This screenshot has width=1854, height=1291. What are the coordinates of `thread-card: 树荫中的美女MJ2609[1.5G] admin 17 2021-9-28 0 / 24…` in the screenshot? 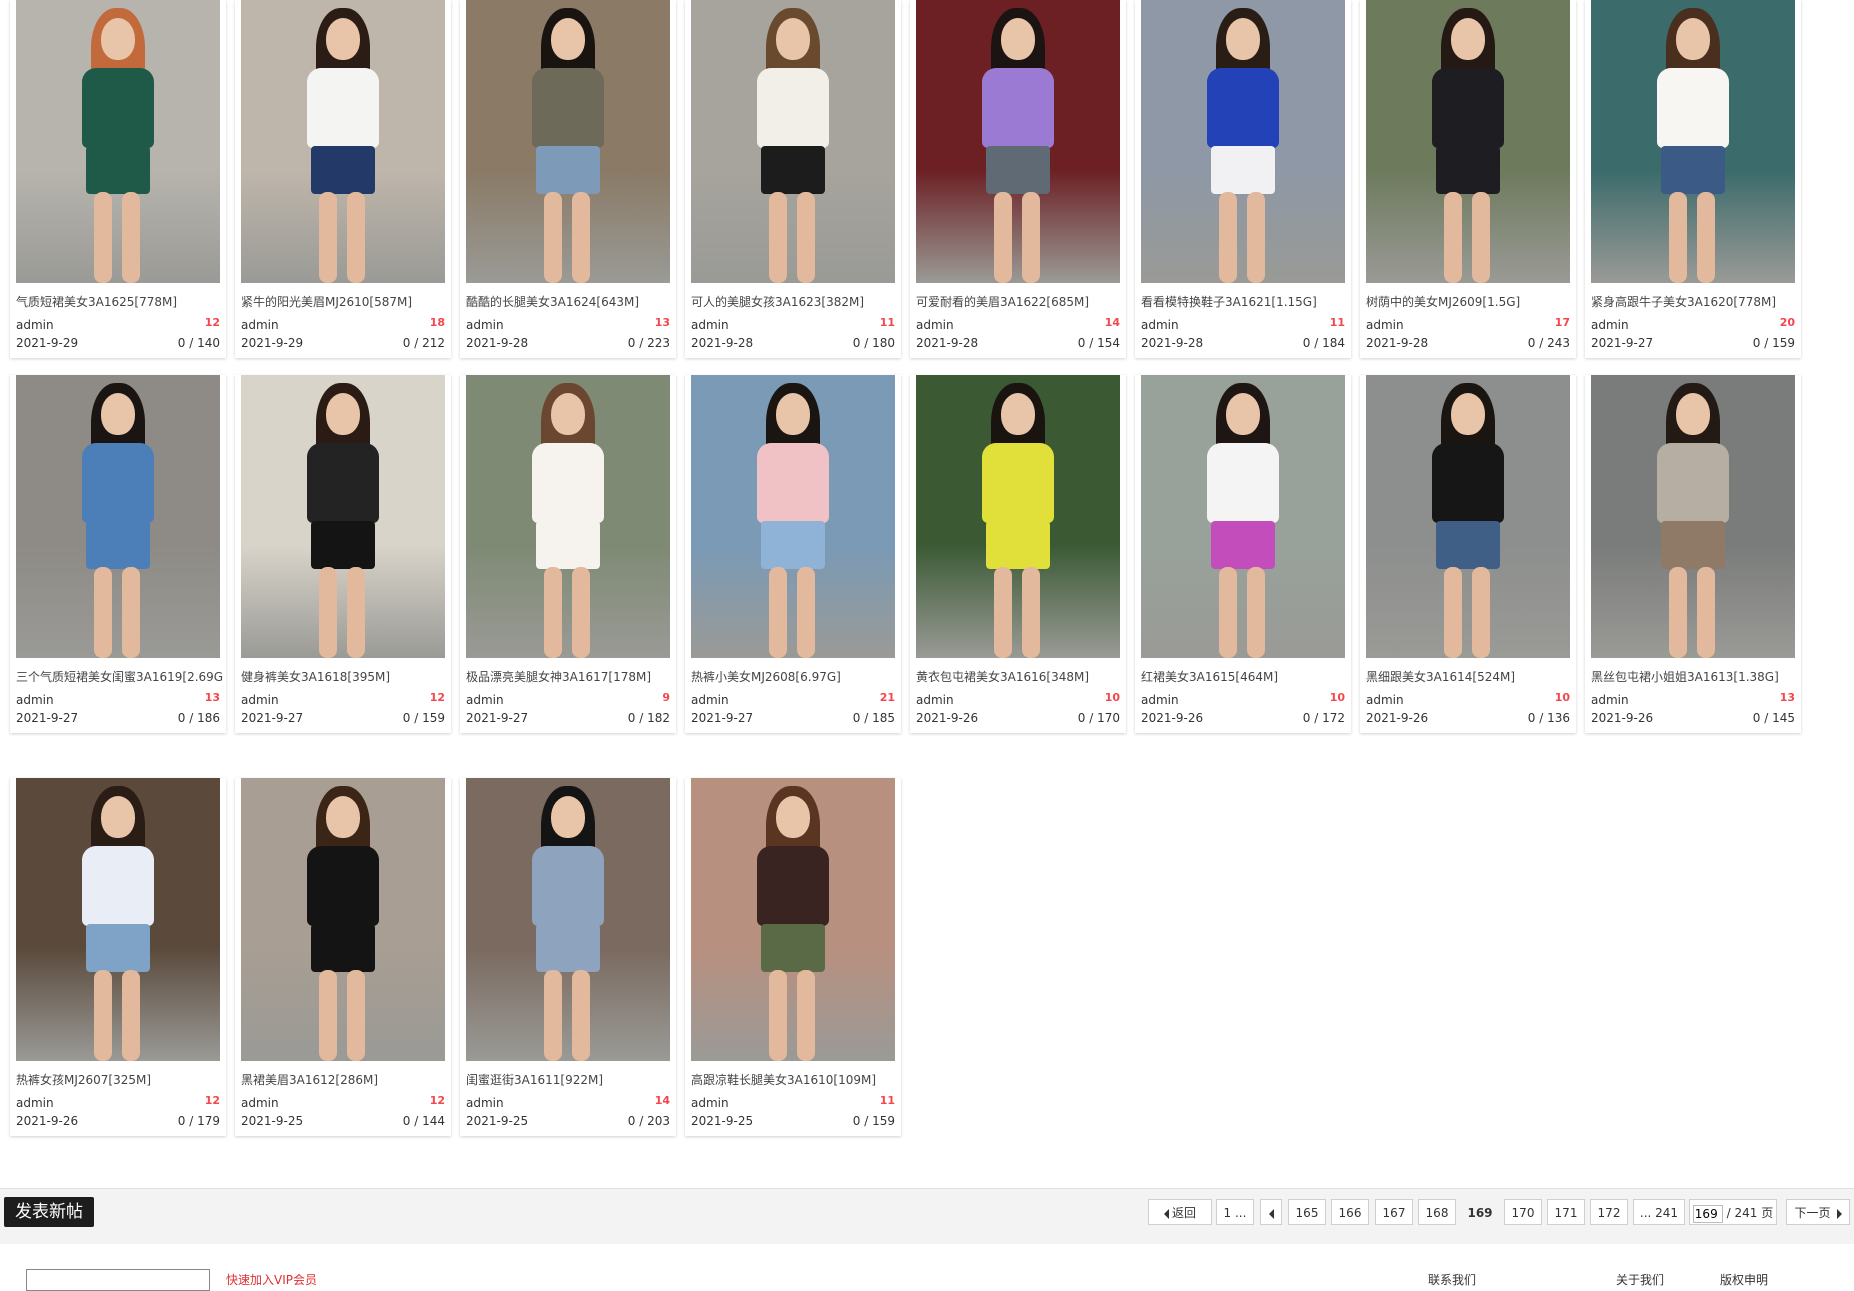 It's located at (1468, 179).